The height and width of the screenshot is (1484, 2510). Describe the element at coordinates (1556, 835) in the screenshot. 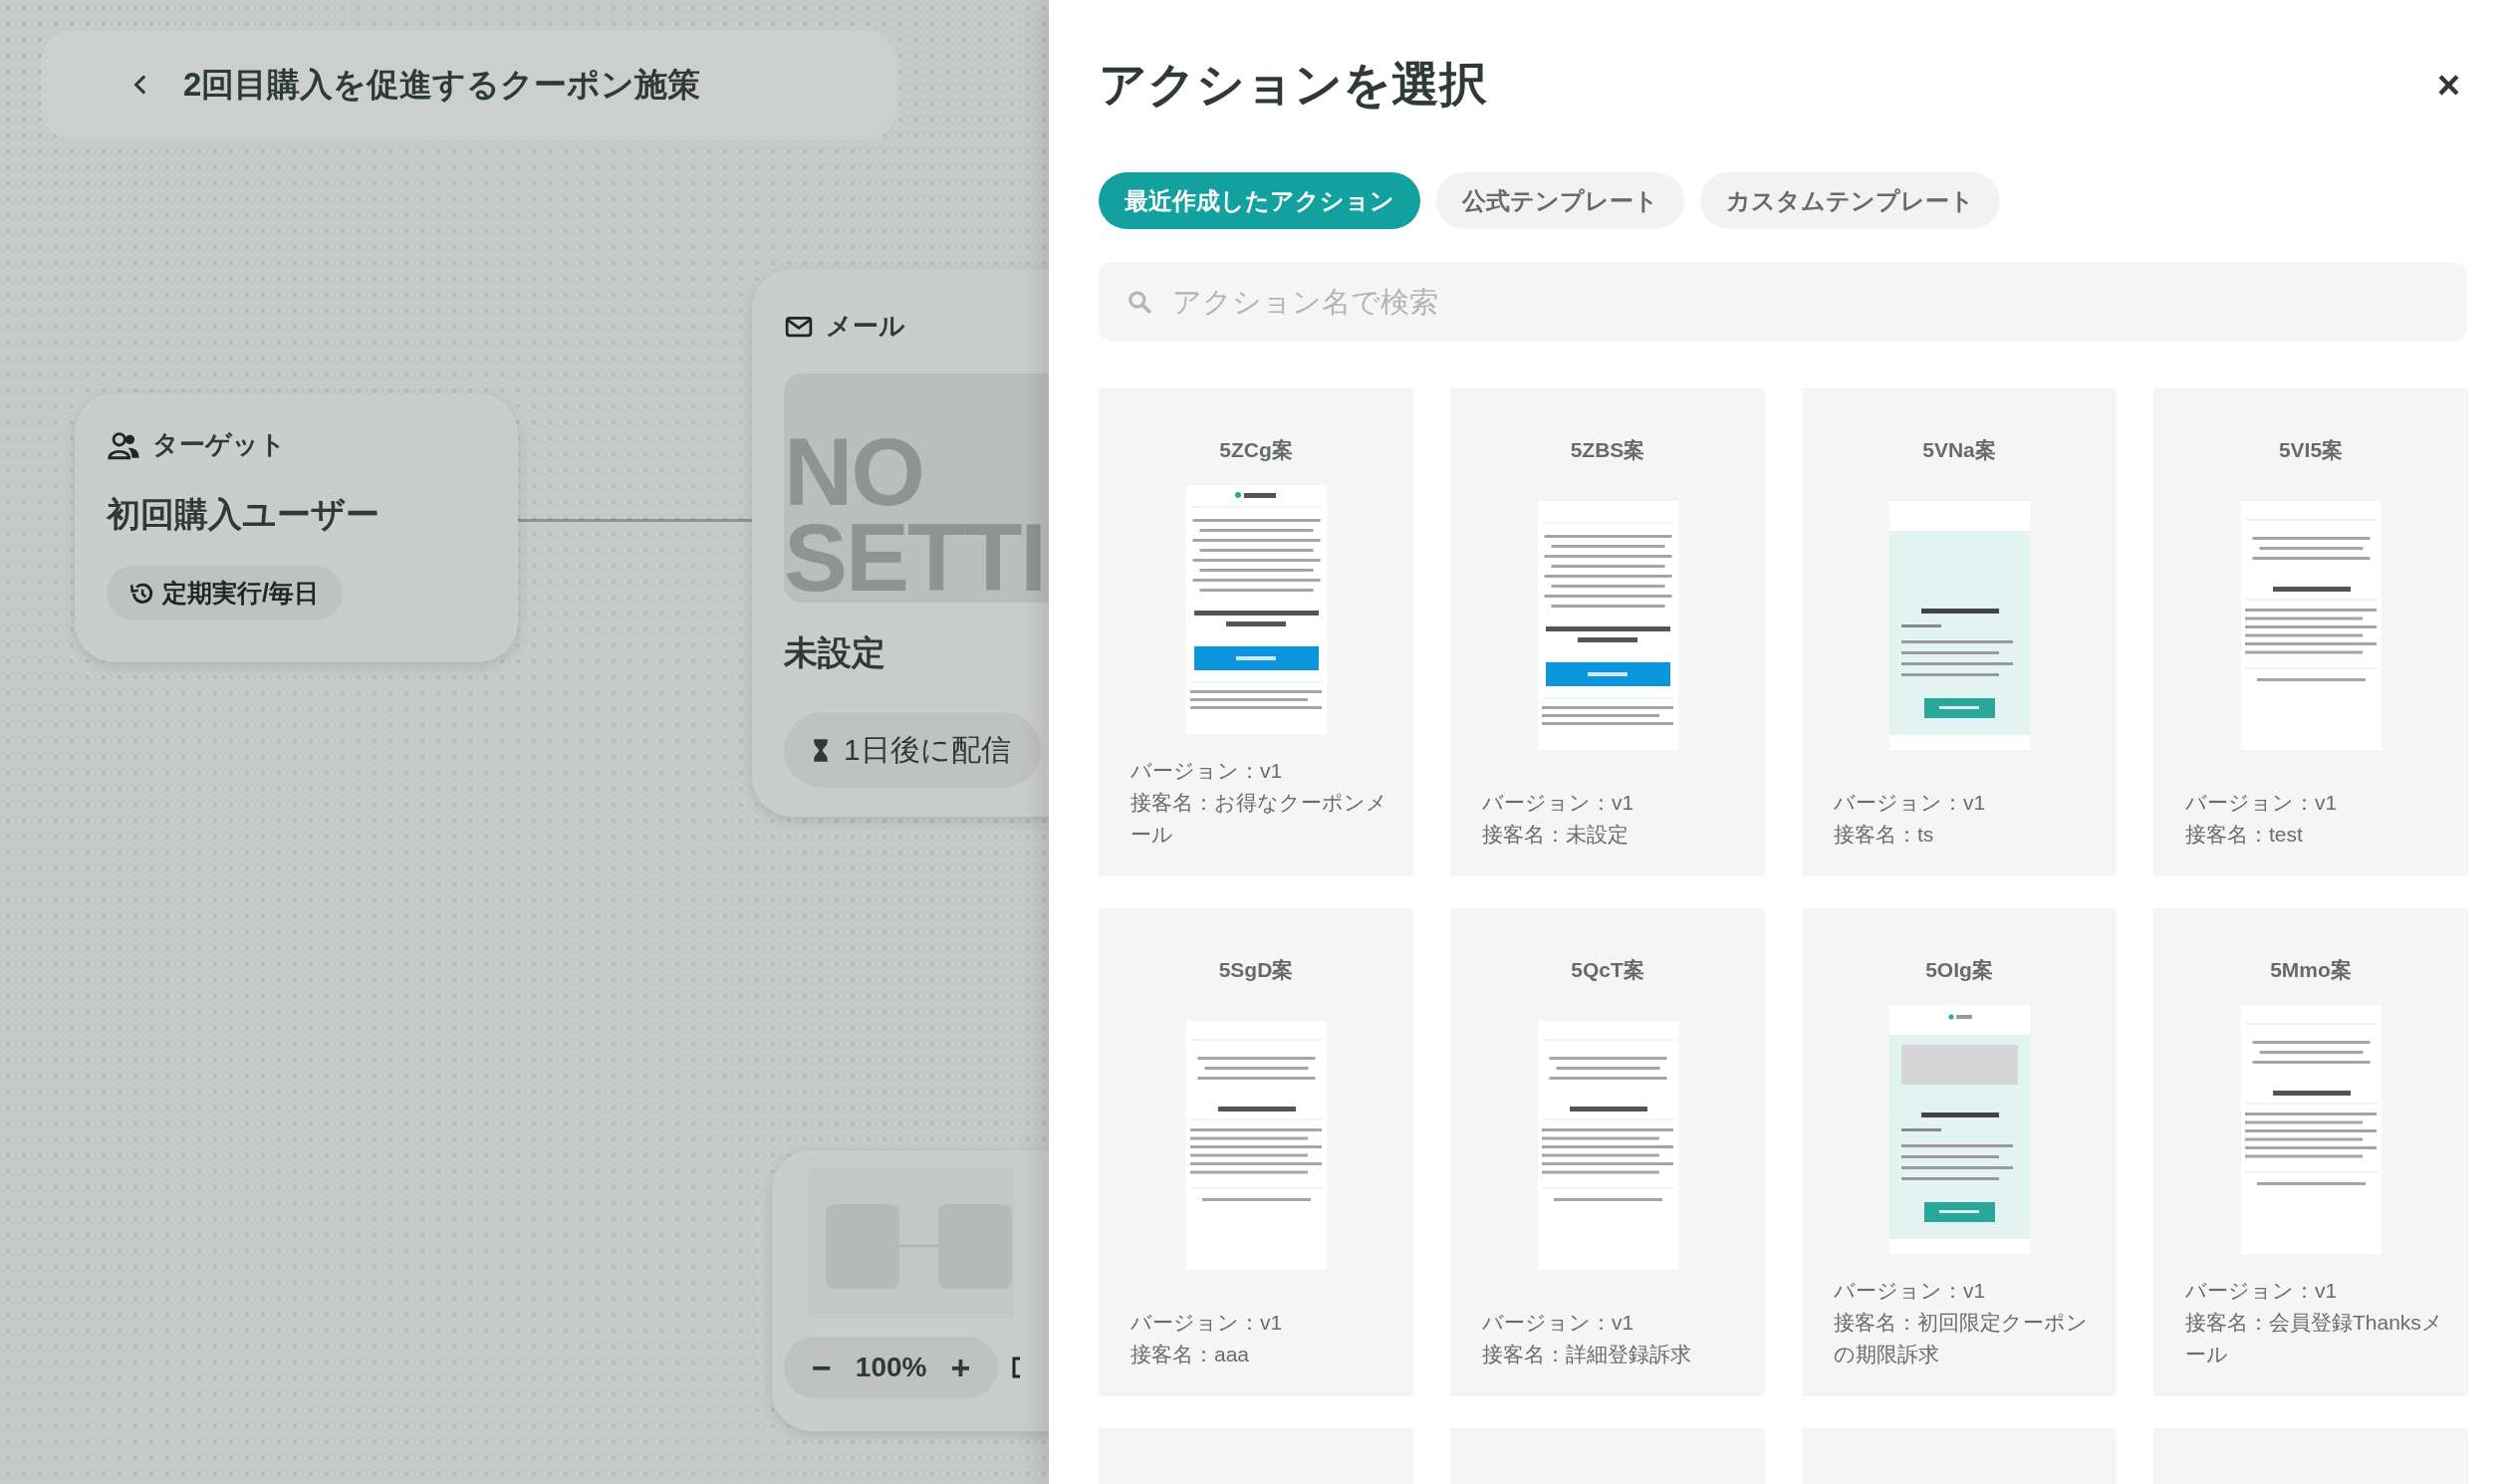

I see `action-name-text: 接客名：未設定` at that location.